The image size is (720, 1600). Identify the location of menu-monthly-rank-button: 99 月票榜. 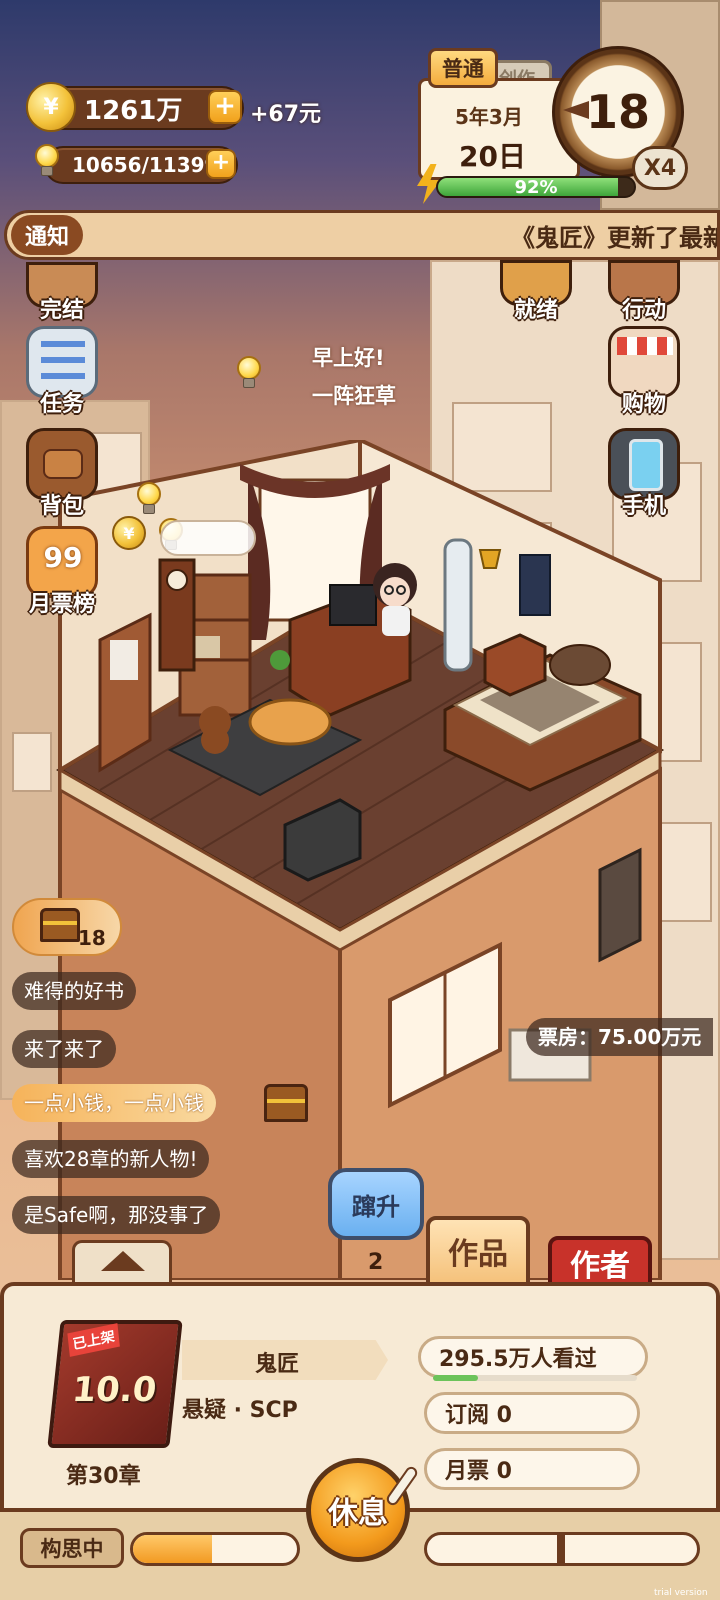
(62, 572).